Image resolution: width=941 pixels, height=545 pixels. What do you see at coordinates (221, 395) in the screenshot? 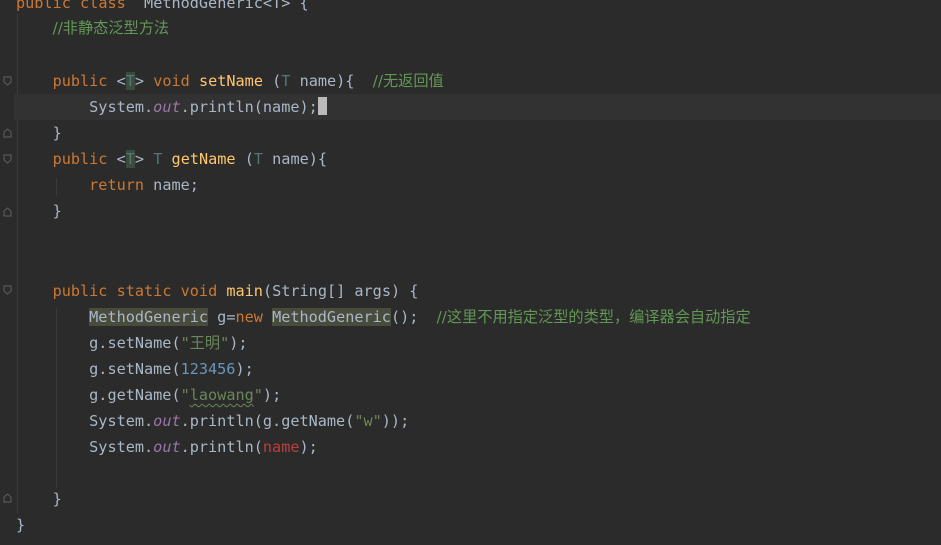
I see `string-literal: laowang` at bounding box center [221, 395].